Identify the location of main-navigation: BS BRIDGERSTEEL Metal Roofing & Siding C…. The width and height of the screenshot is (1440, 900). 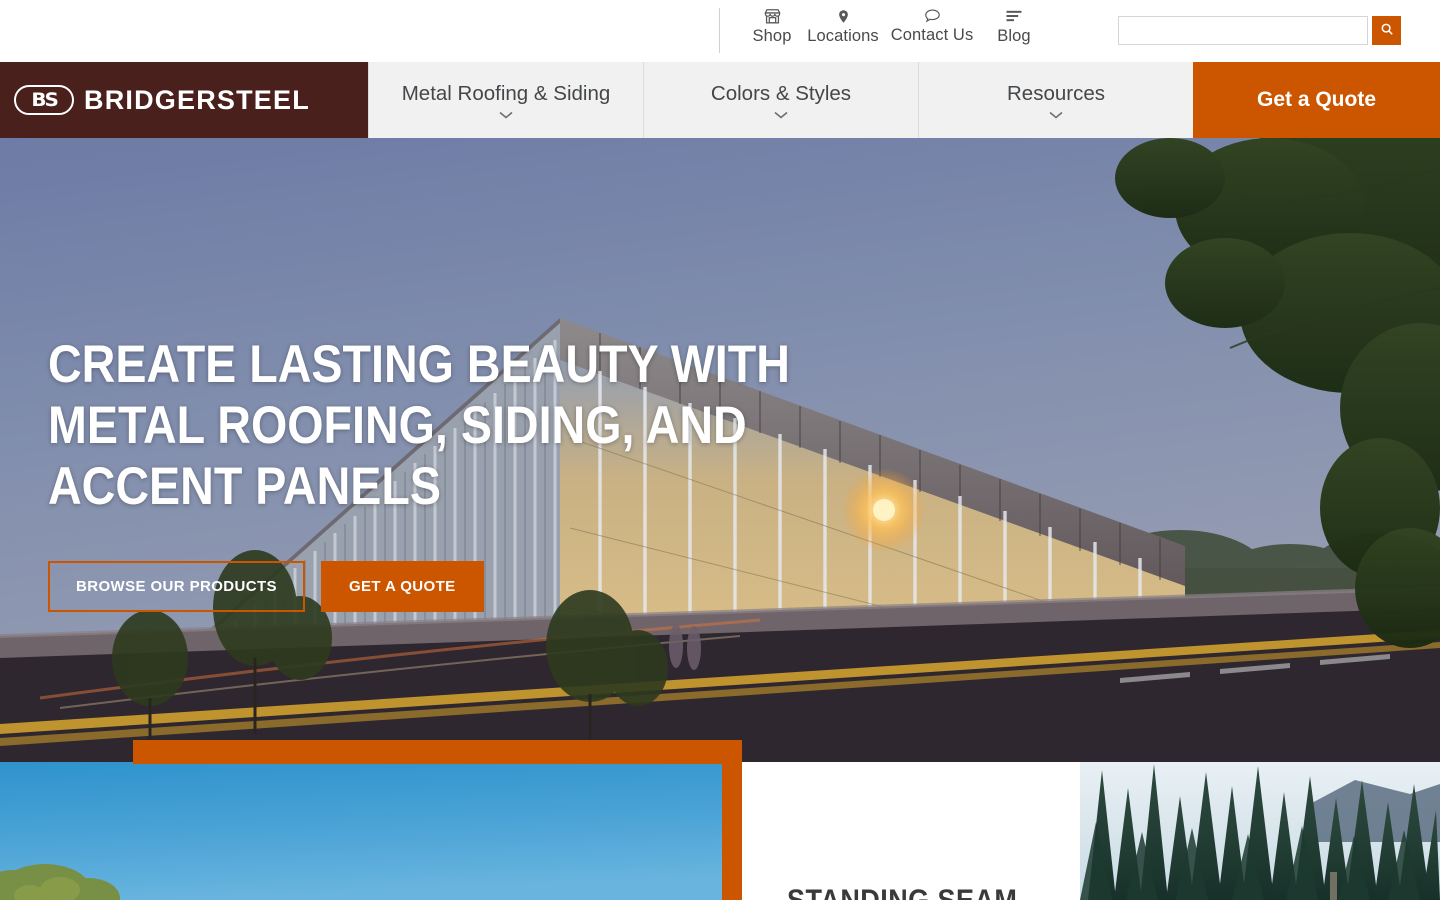
(720, 100).